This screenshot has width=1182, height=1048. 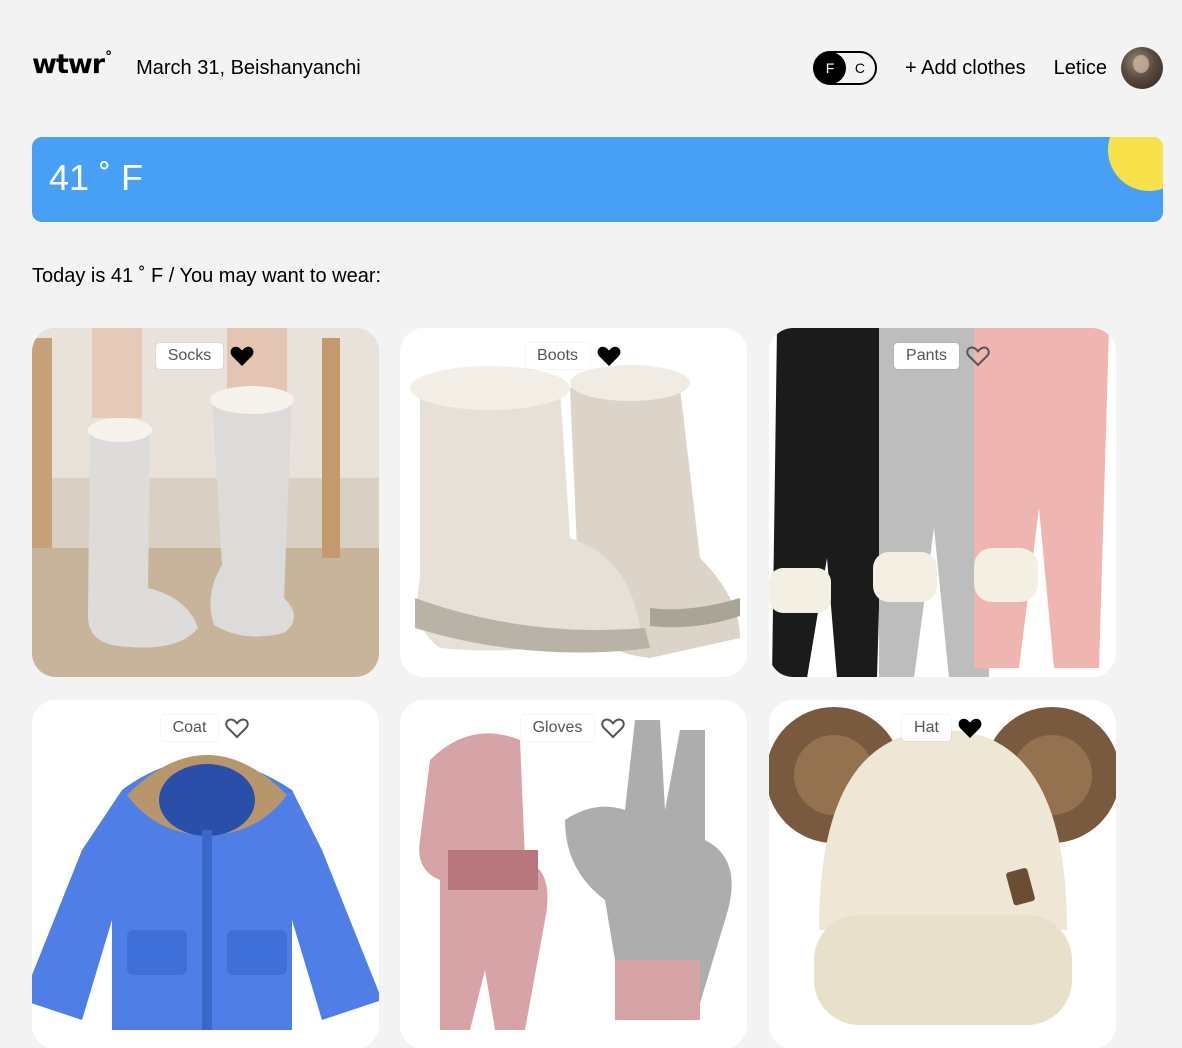 I want to click on item-card-hat: Hat, so click(x=942, y=874).